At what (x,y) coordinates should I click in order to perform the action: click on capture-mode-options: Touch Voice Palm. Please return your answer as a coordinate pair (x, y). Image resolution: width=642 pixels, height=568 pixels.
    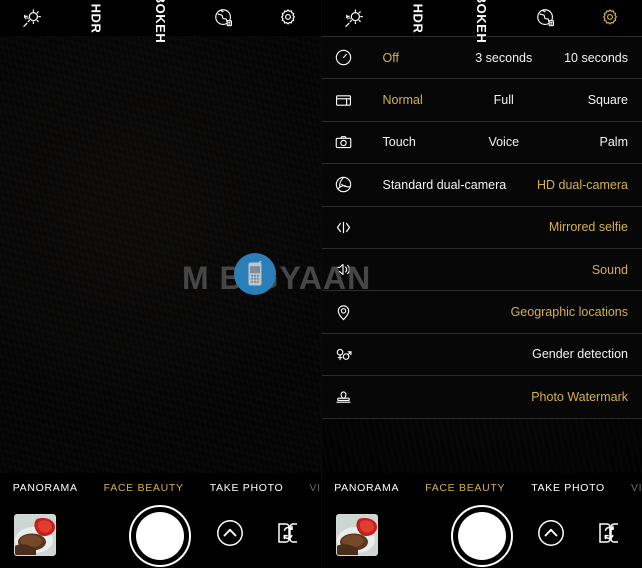
    Looking at the image, I should click on (504, 142).